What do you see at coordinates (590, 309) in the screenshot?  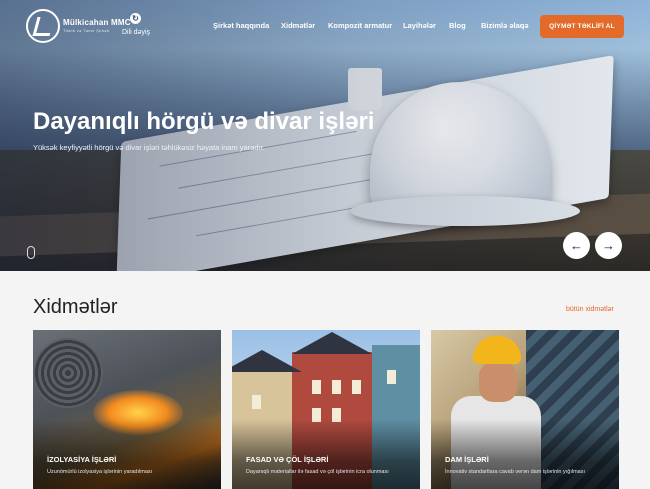 I see `all-services-link: bütün xidmətlər` at bounding box center [590, 309].